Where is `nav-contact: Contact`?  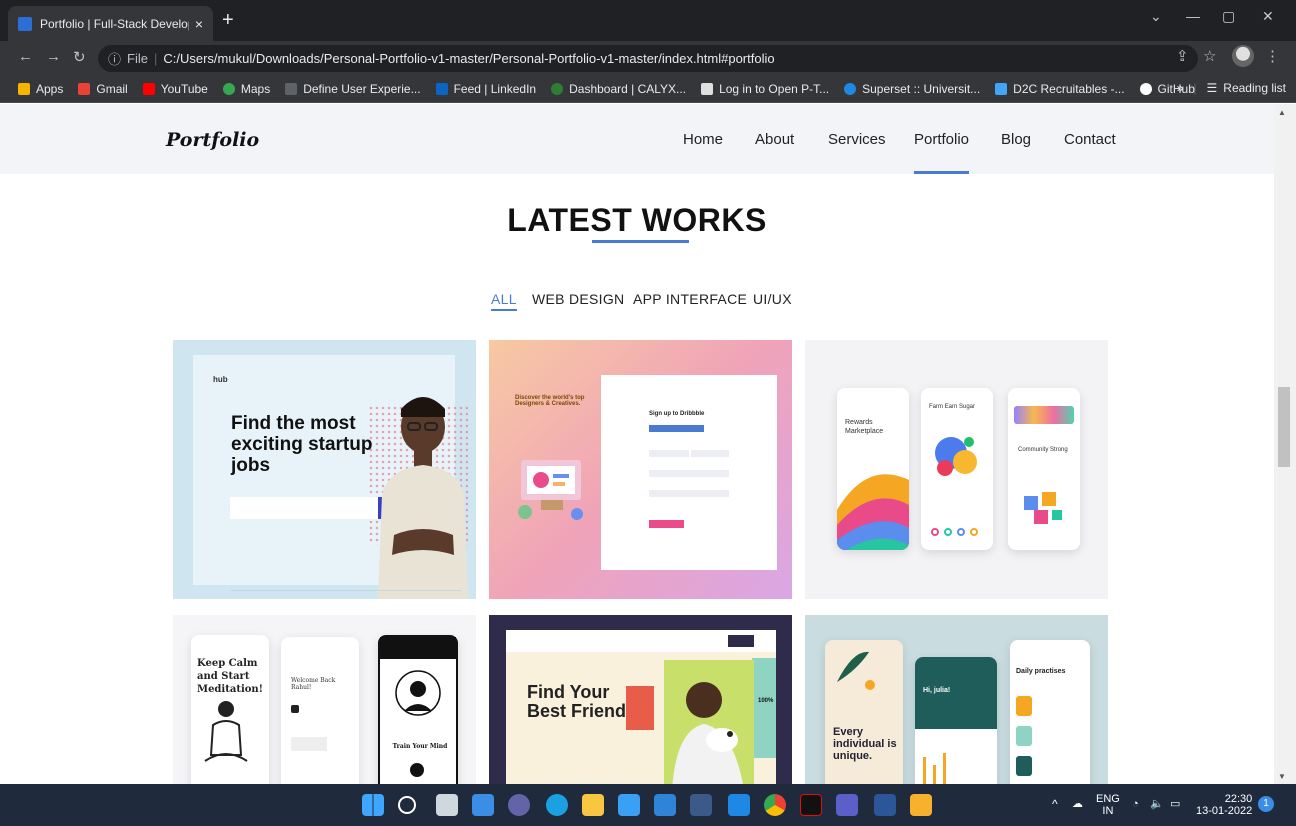
nav-contact: Contact is located at coordinates (1090, 139).